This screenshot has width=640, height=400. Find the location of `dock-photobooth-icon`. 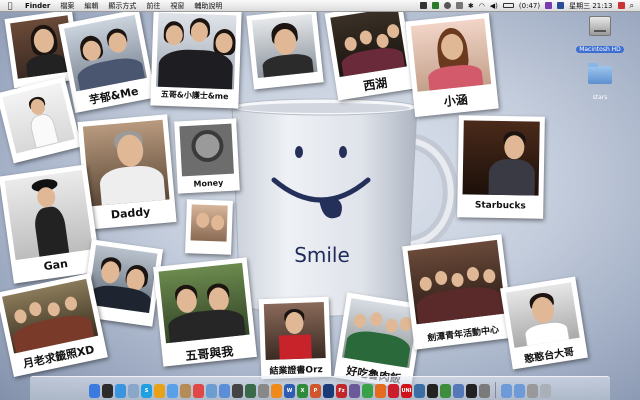

dock-photobooth-icon is located at coordinates (237, 391).